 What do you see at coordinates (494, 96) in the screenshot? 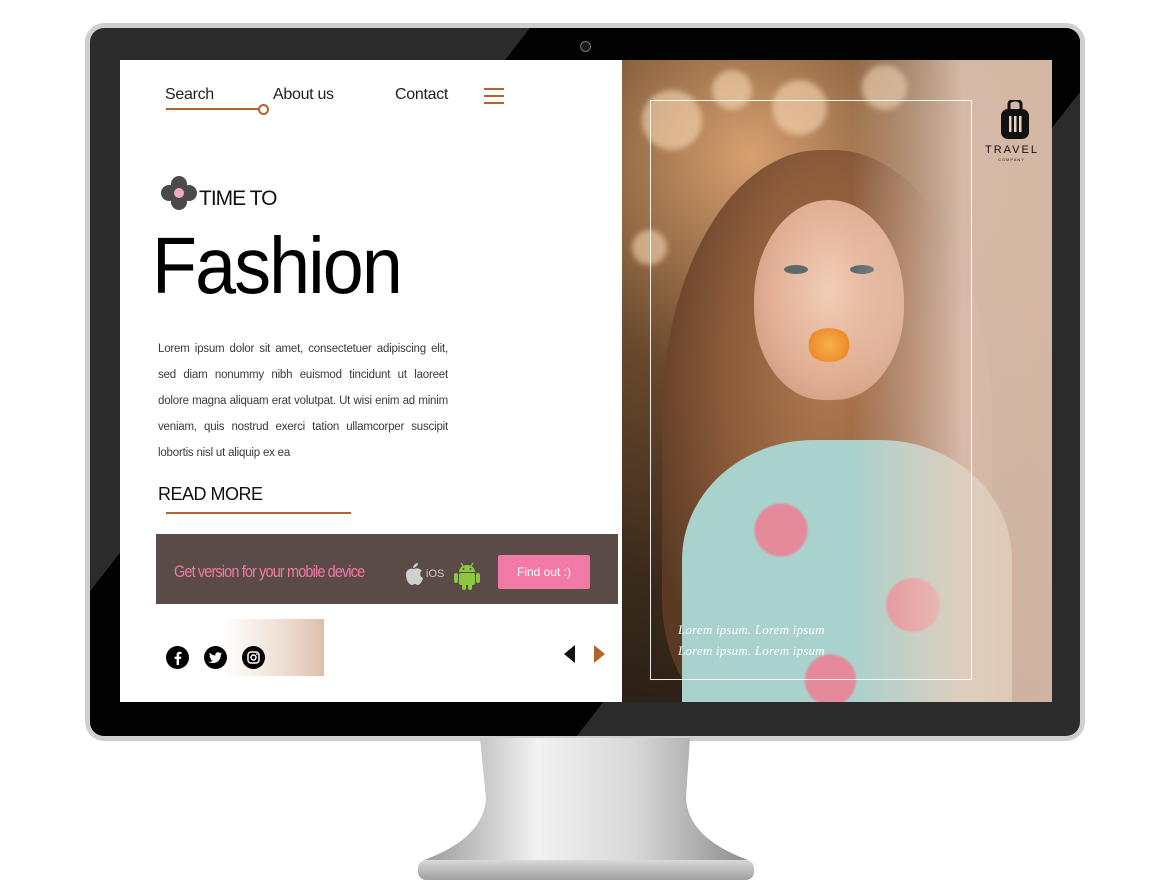
I see `menu-icon` at bounding box center [494, 96].